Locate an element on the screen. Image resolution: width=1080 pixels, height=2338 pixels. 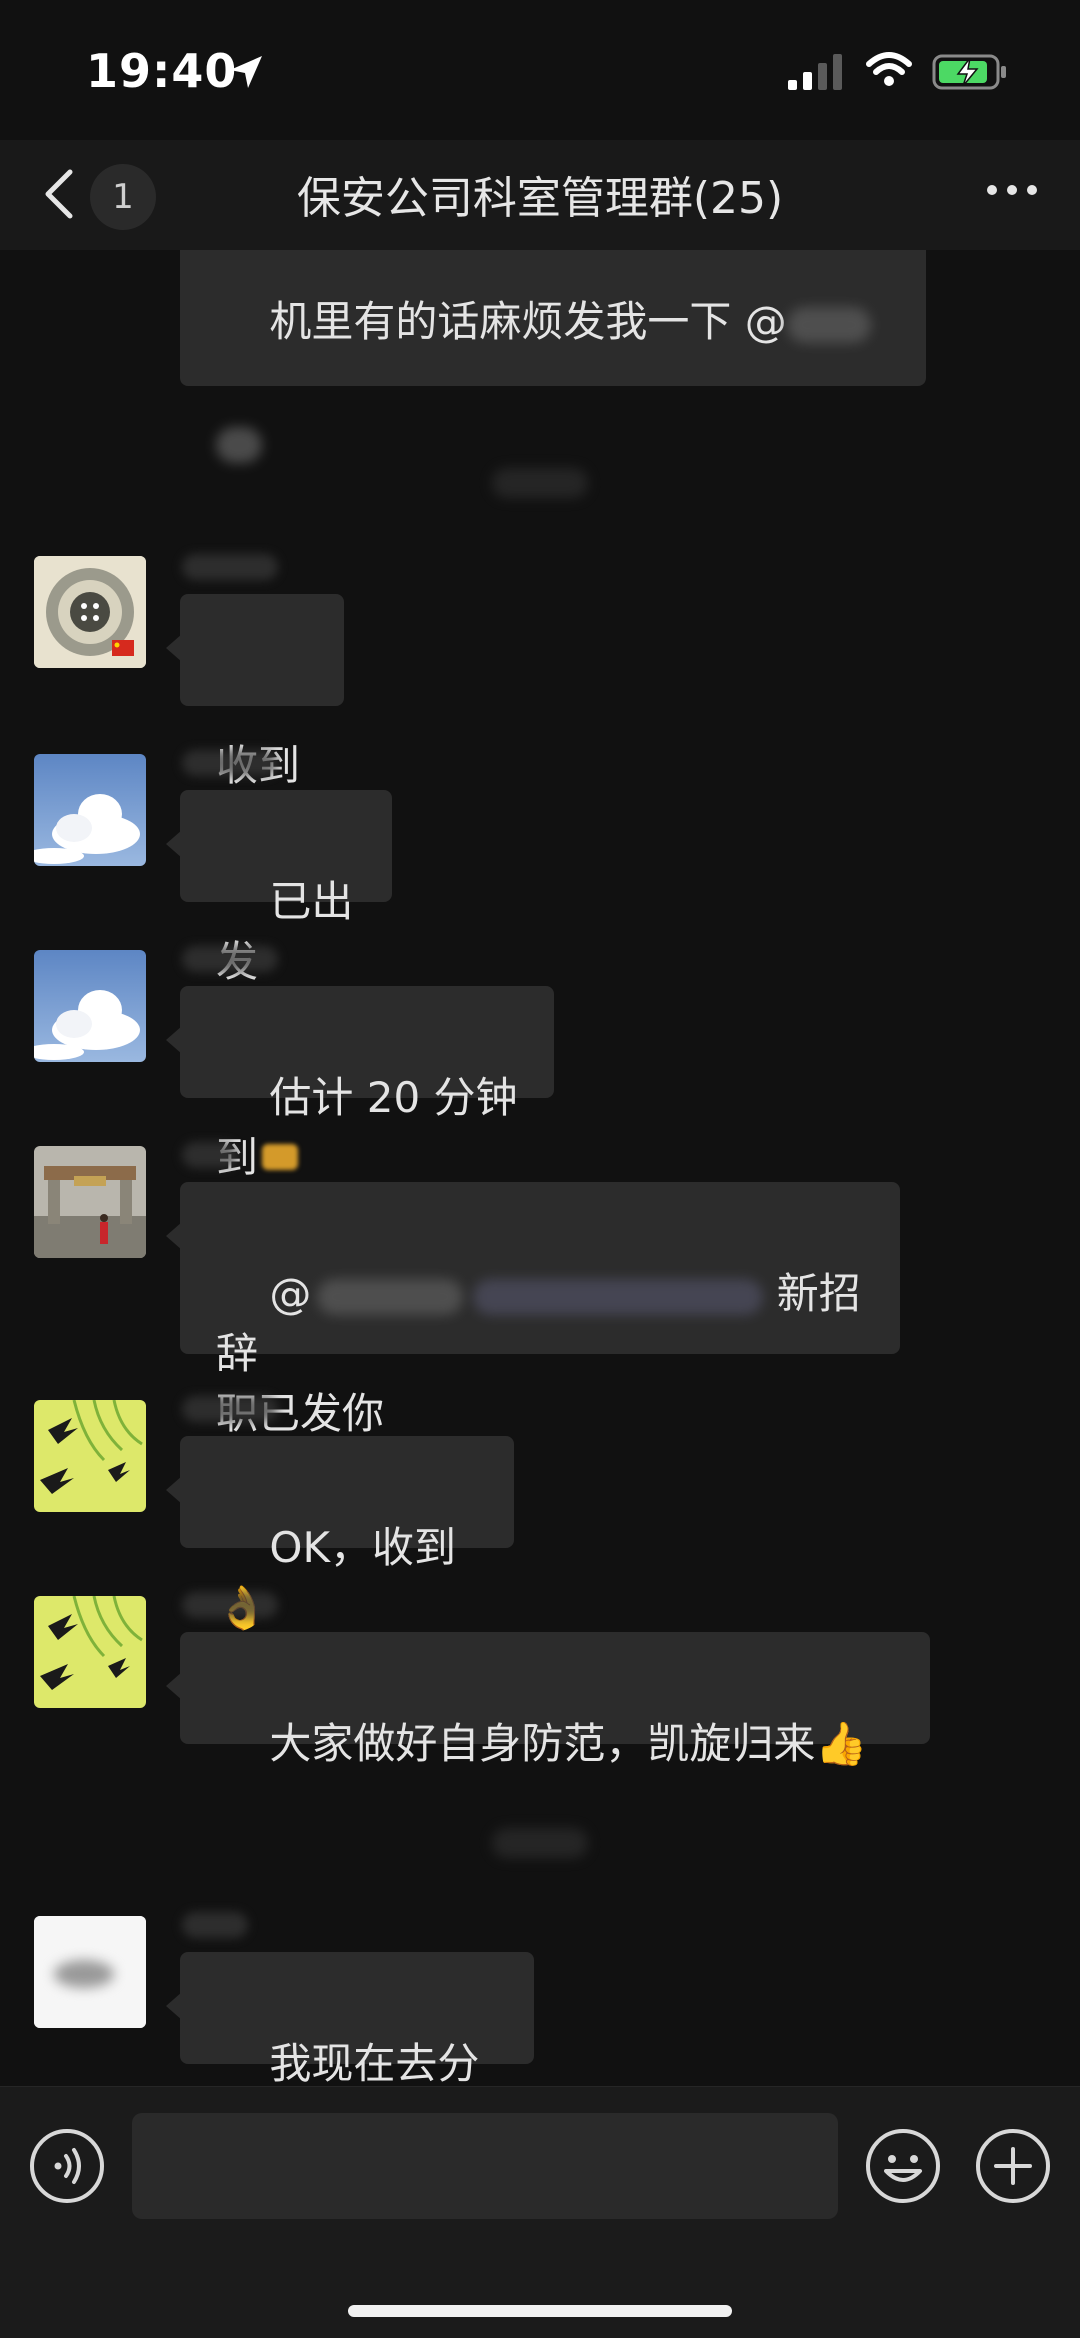
message-bubble: 估计 20 分钟到 is located at coordinates (367, 1084).